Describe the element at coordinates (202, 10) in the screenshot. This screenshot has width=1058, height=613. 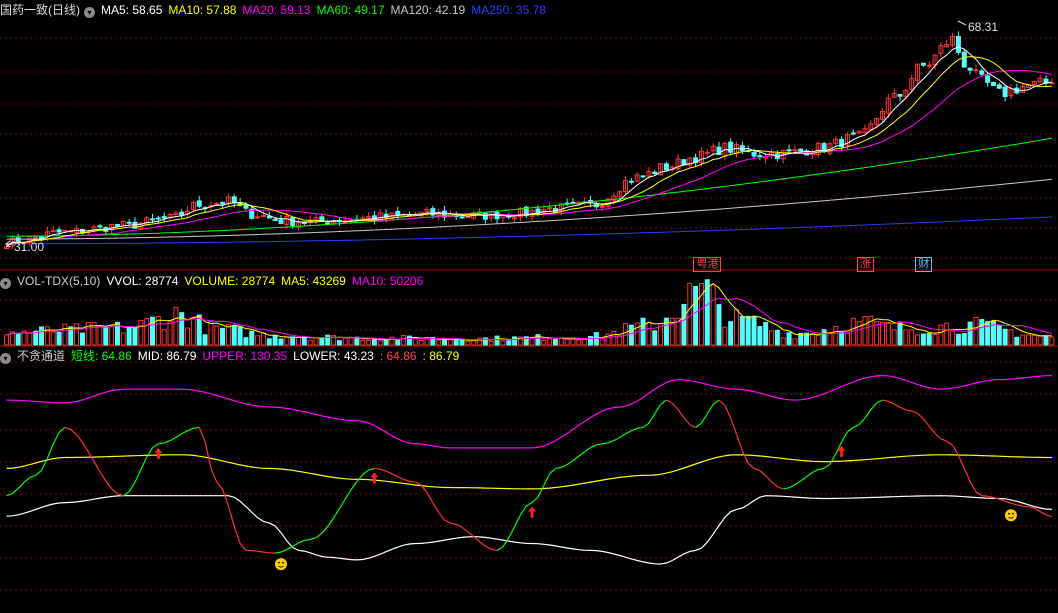
I see `ma-legend-item-1: MA10: 57.88` at that location.